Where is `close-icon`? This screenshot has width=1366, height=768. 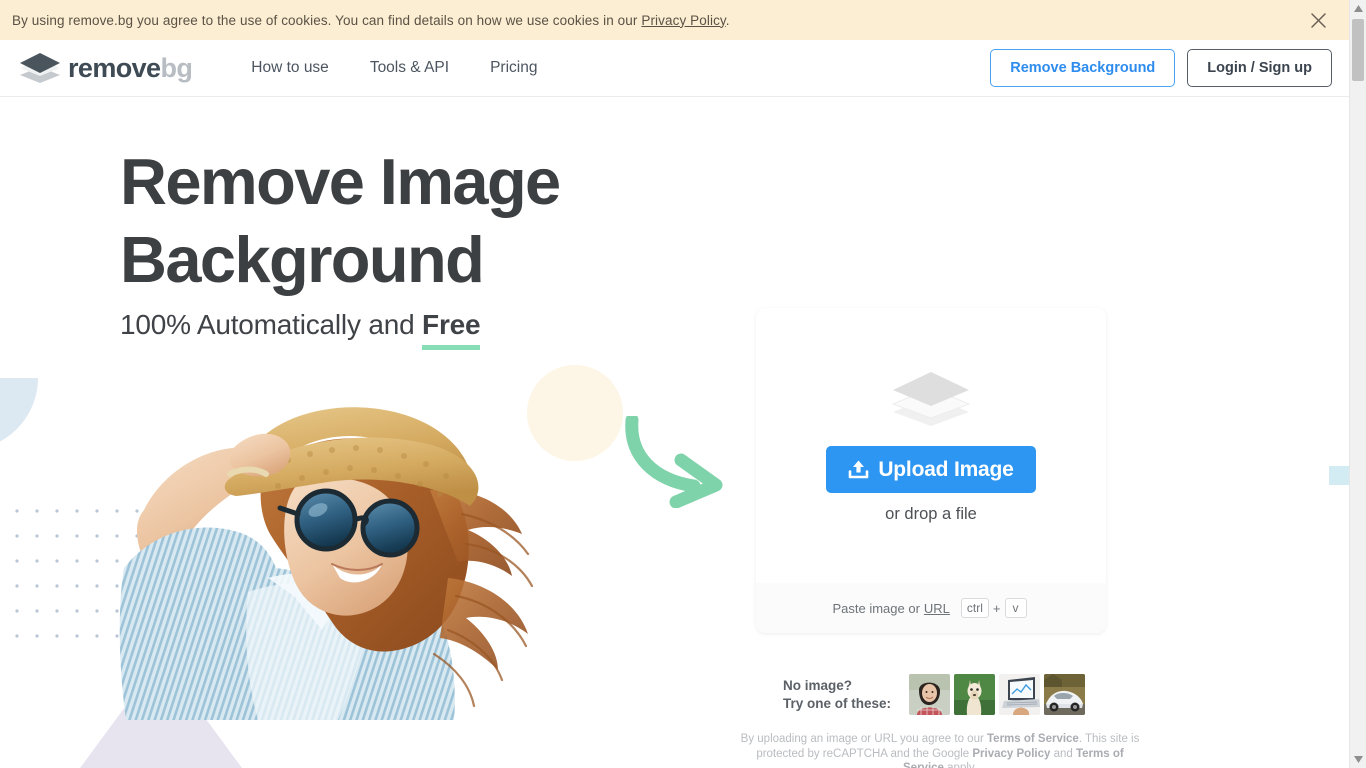 close-icon is located at coordinates (1318, 20).